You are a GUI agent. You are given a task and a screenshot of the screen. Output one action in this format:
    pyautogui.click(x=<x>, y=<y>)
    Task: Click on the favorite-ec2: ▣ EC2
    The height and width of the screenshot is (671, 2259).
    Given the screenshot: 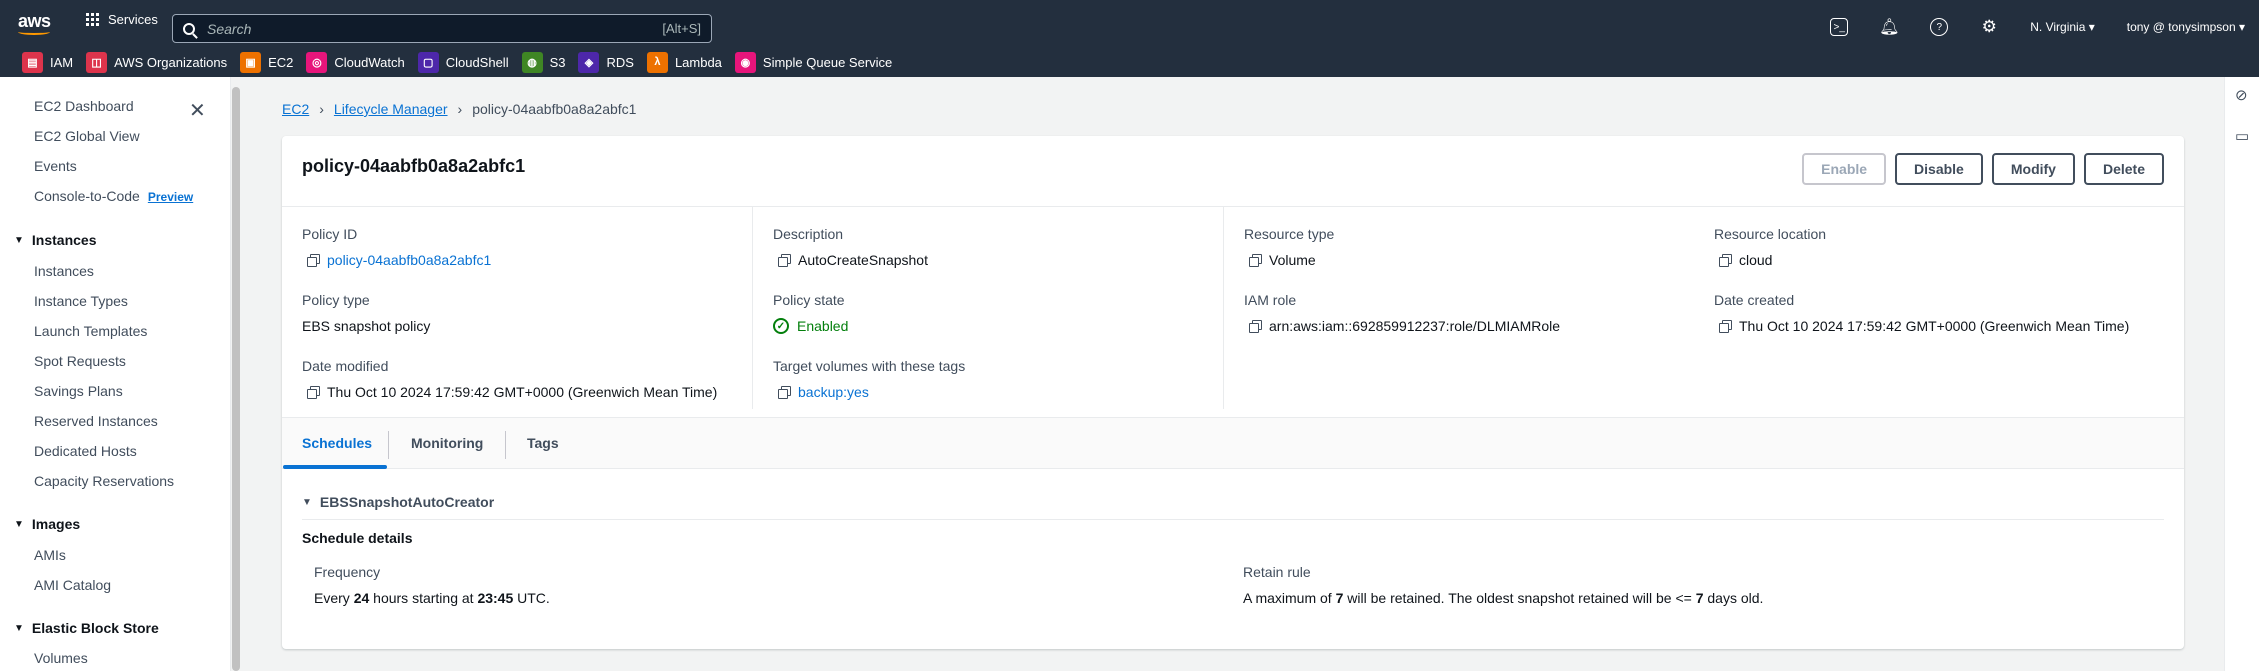 What is the action you would take?
    pyautogui.click(x=267, y=62)
    